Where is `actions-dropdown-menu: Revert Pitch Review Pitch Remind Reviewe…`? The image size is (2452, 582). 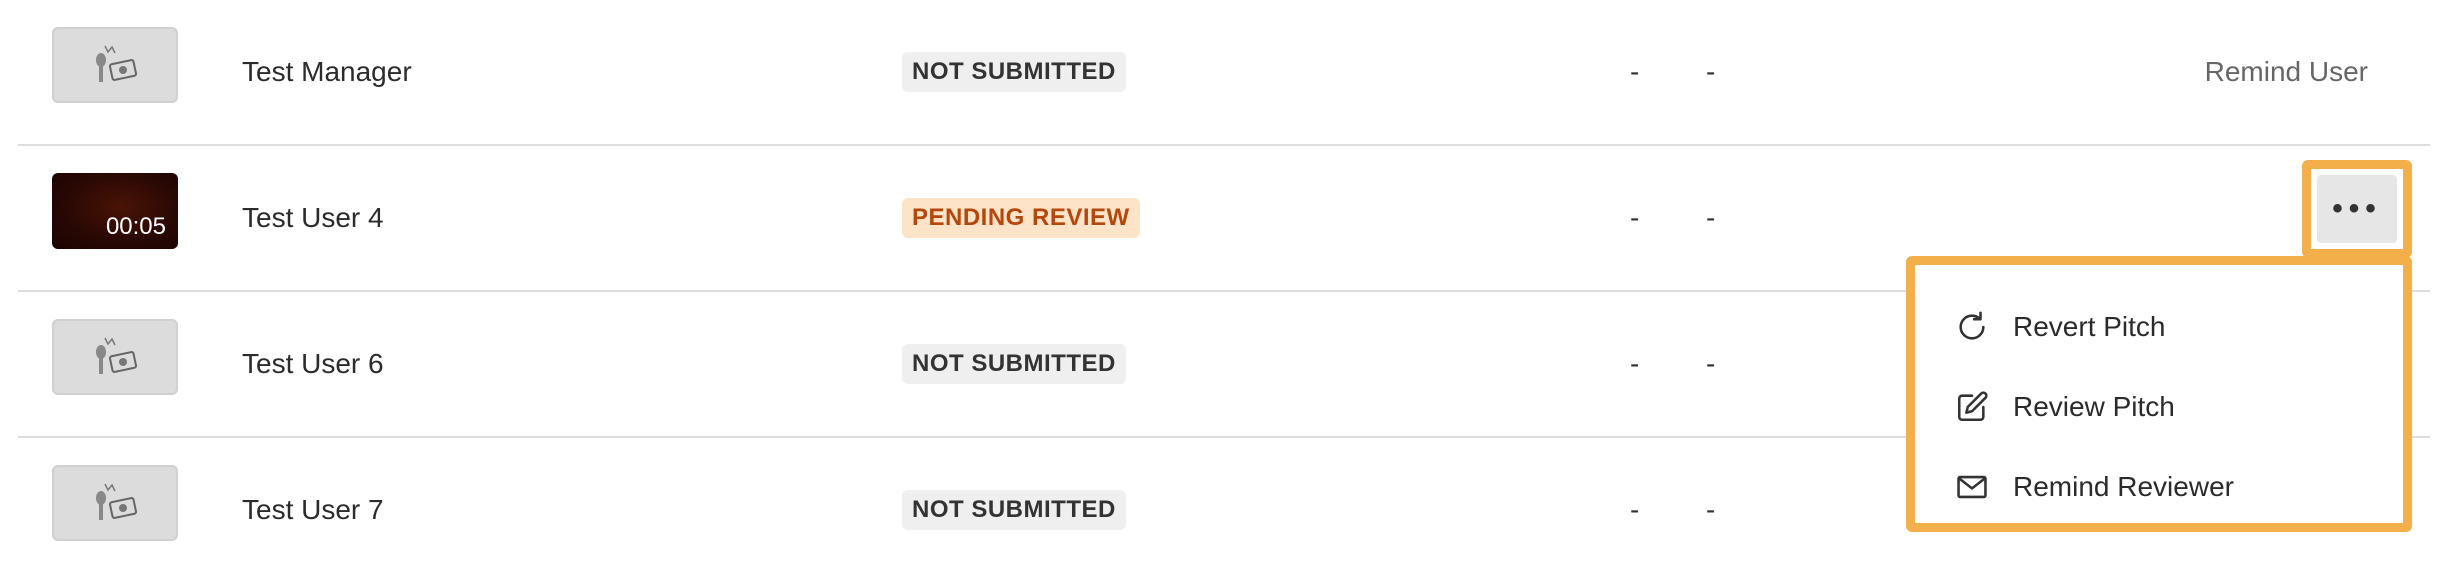
actions-dropdown-menu: Revert Pitch Review Pitch Remind Reviewe… is located at coordinates (2159, 394).